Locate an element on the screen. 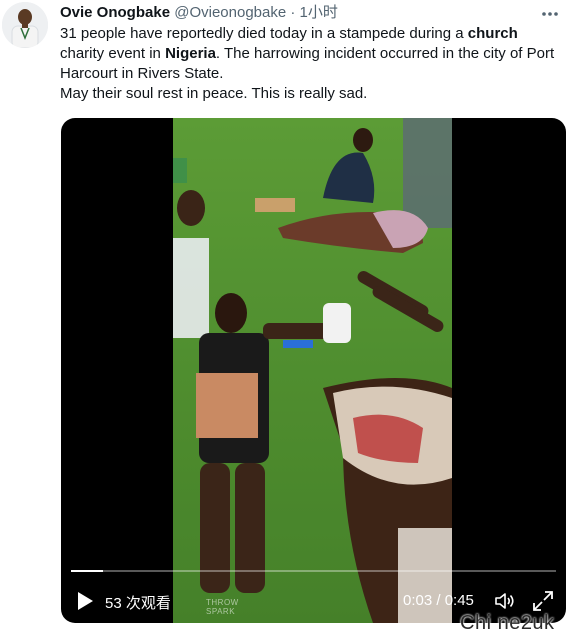  avatar is located at coordinates (25, 25).